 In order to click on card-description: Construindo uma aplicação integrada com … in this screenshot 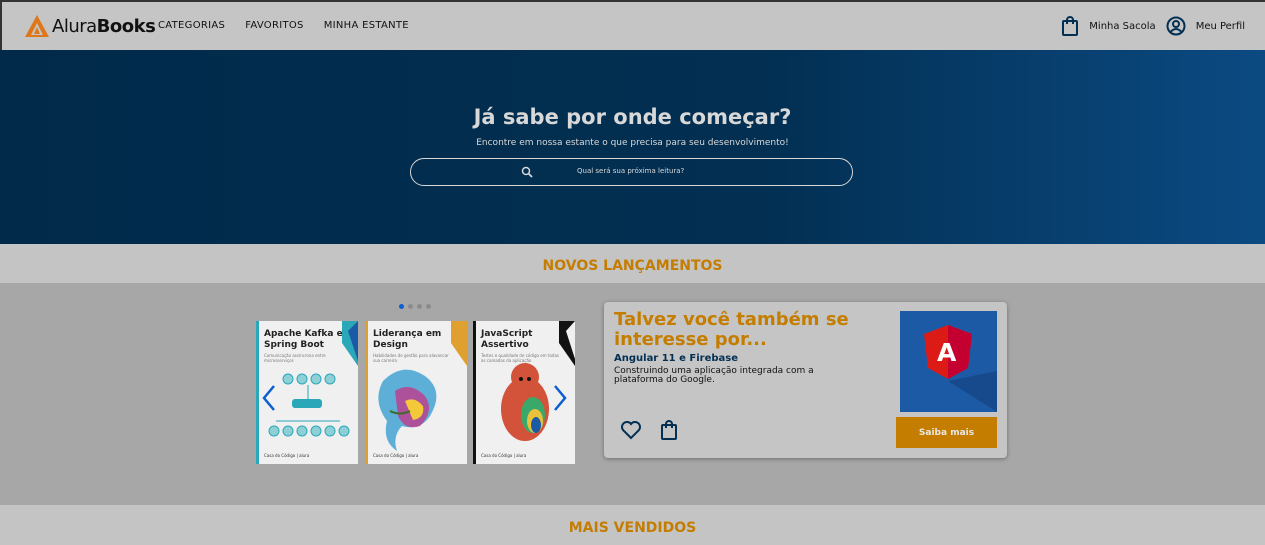, I will do `click(714, 375)`.